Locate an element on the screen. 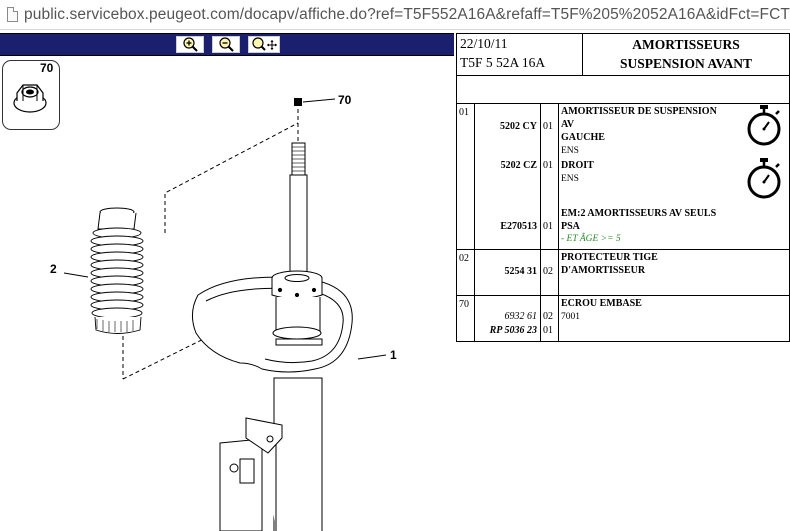 Image resolution: width=790 pixels, height=531 pixels. header-spacer-row is located at coordinates (623, 89).